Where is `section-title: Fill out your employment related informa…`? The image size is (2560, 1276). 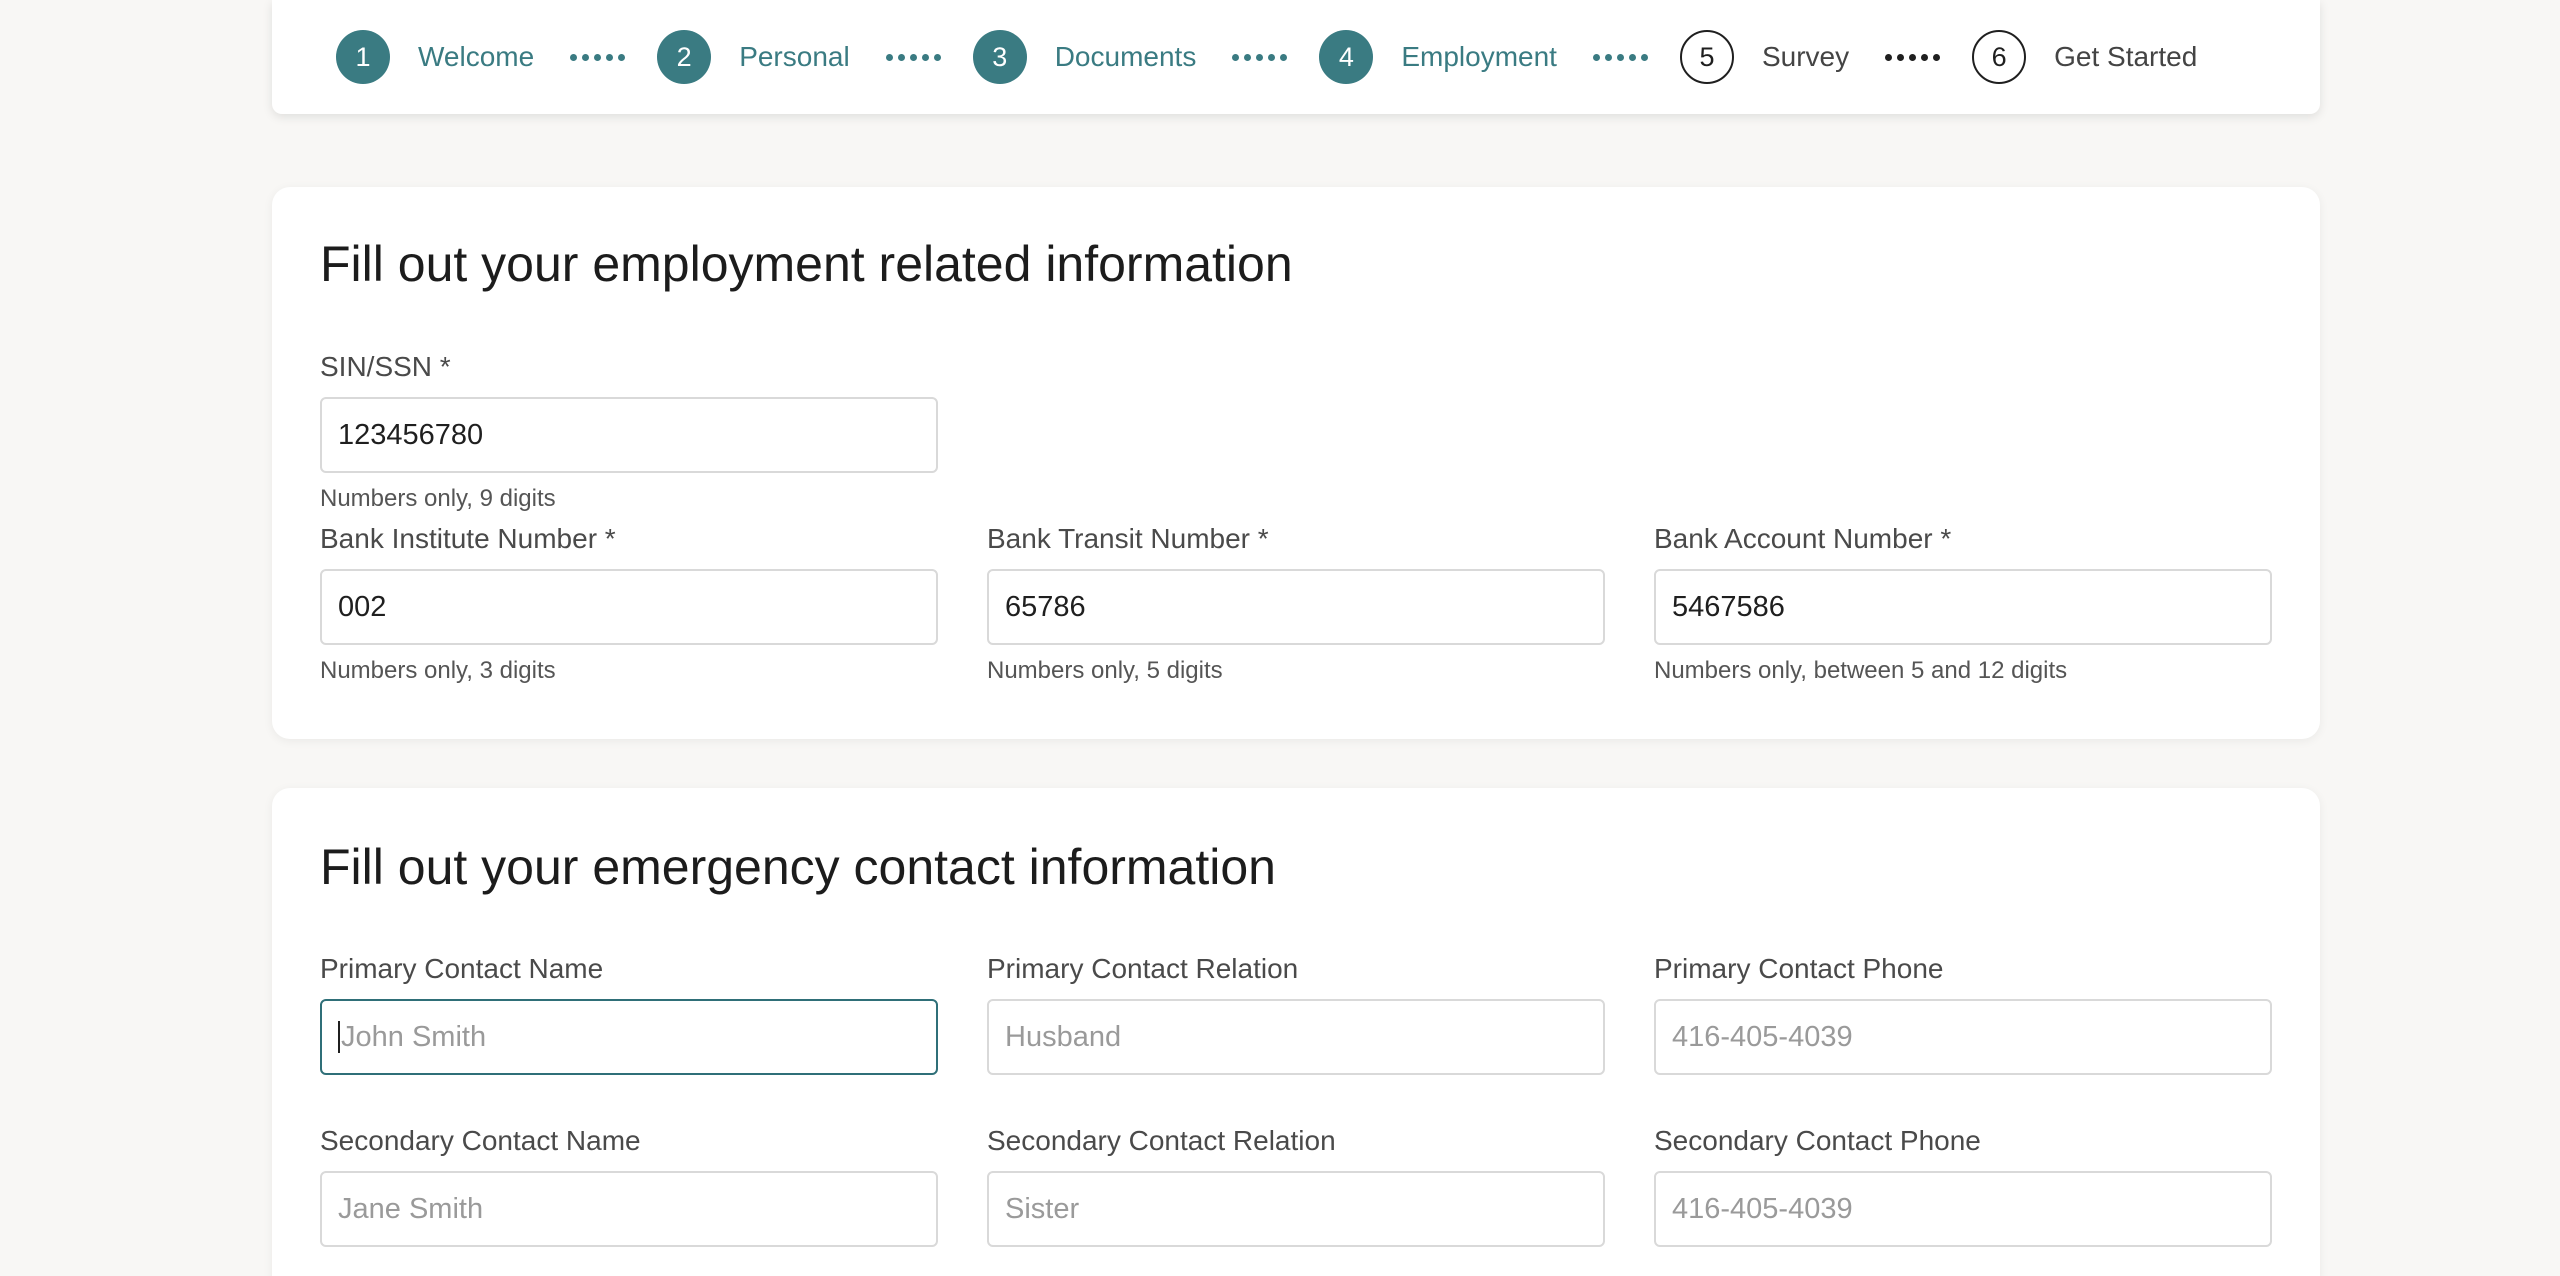 section-title: Fill out your employment related informa… is located at coordinates (806, 264).